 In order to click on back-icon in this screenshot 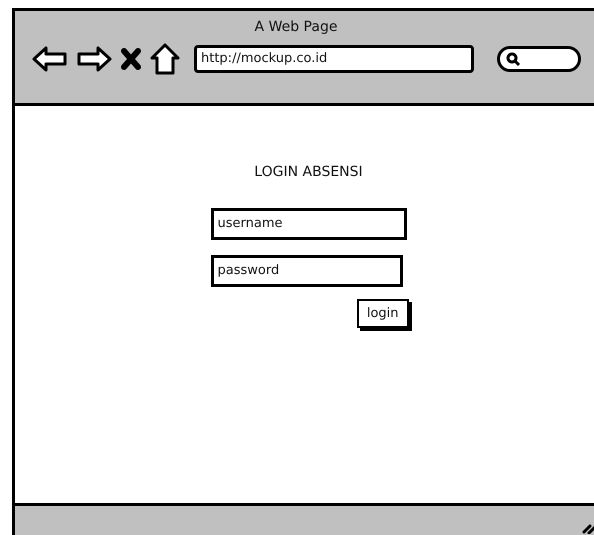, I will do `click(50, 59)`.